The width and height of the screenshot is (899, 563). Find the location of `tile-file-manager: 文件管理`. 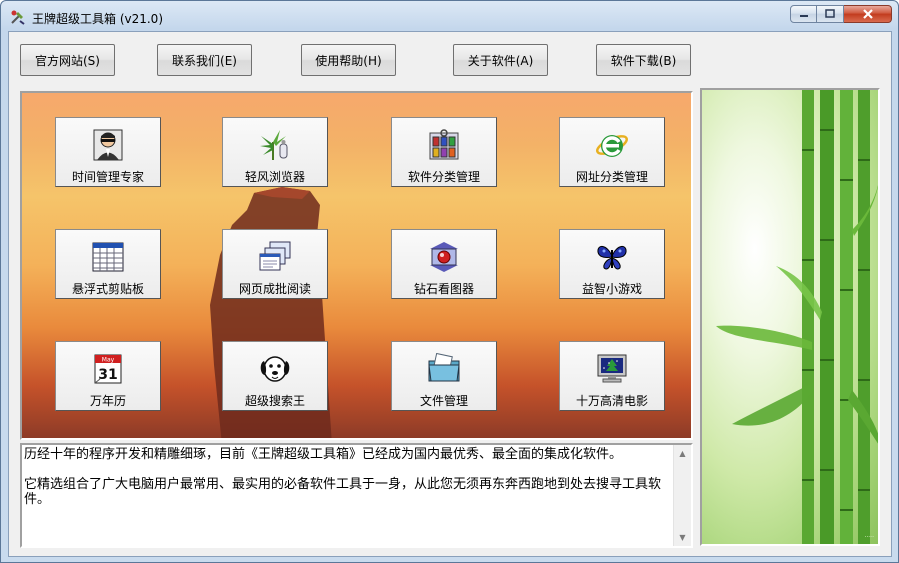

tile-file-manager: 文件管理 is located at coordinates (444, 376).